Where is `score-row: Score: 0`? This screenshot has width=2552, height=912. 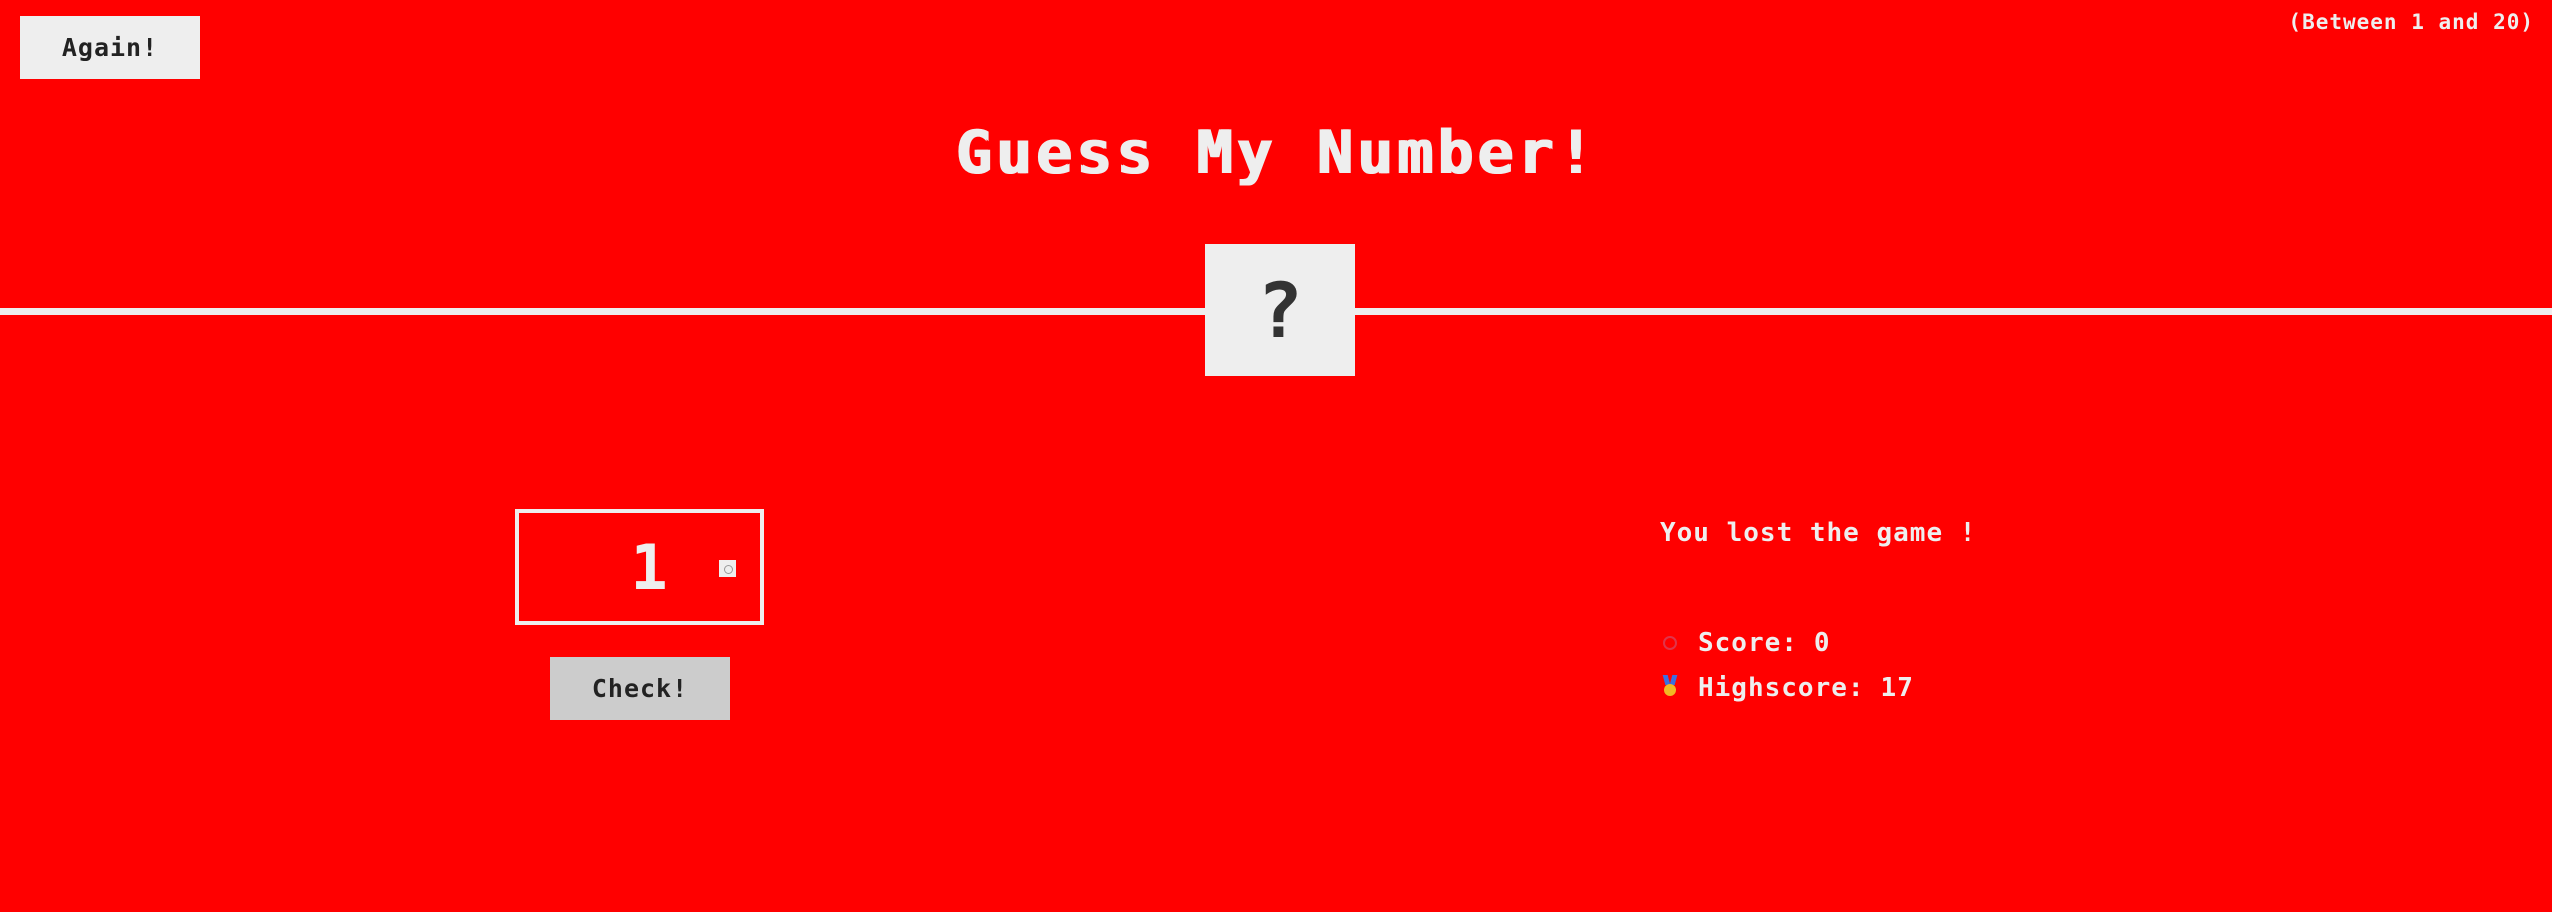 score-row: Score: 0 is located at coordinates (1745, 643).